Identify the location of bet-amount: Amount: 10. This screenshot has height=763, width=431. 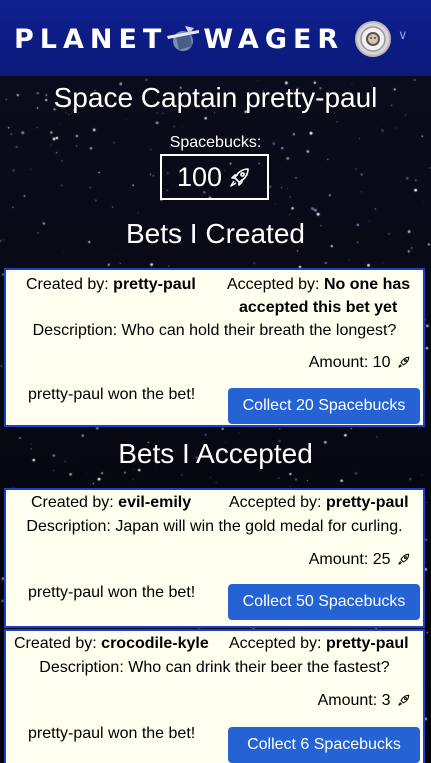
(360, 363).